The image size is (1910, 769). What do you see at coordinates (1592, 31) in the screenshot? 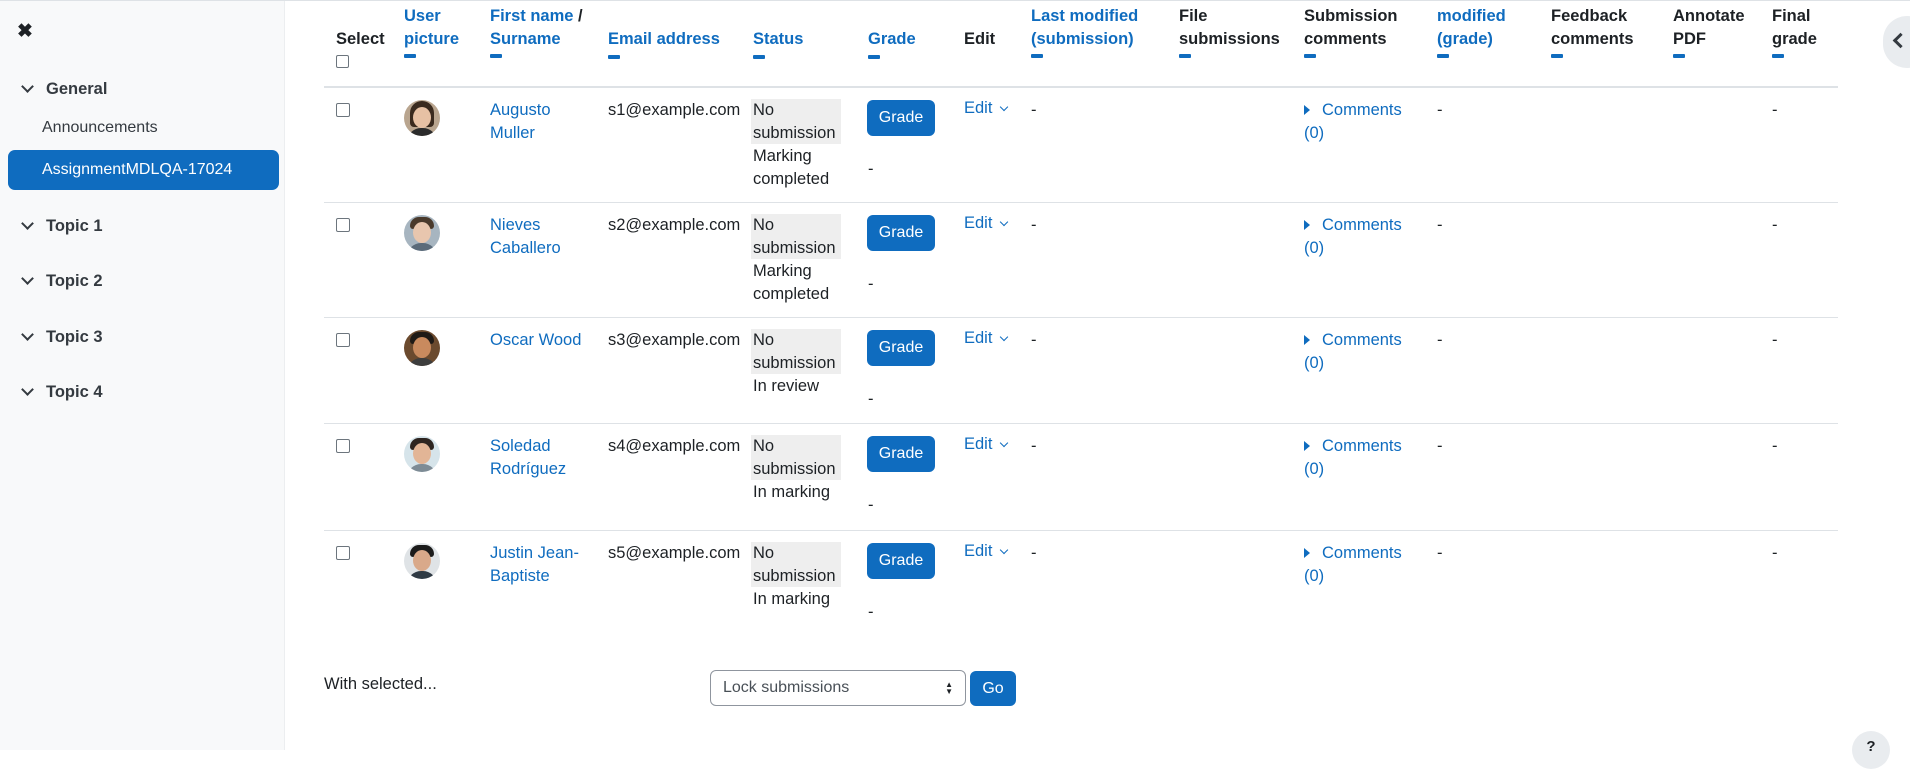
I see `header-feedback-comments: Feedback comments` at bounding box center [1592, 31].